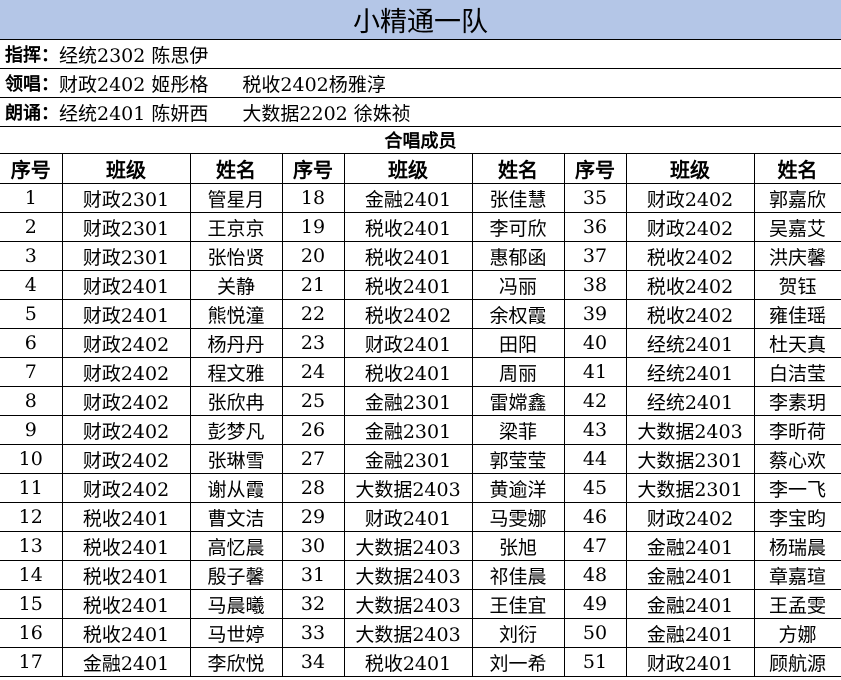 This screenshot has height=680, width=841. What do you see at coordinates (797, 227) in the screenshot?
I see `table-cell: 吴嘉艾` at bounding box center [797, 227].